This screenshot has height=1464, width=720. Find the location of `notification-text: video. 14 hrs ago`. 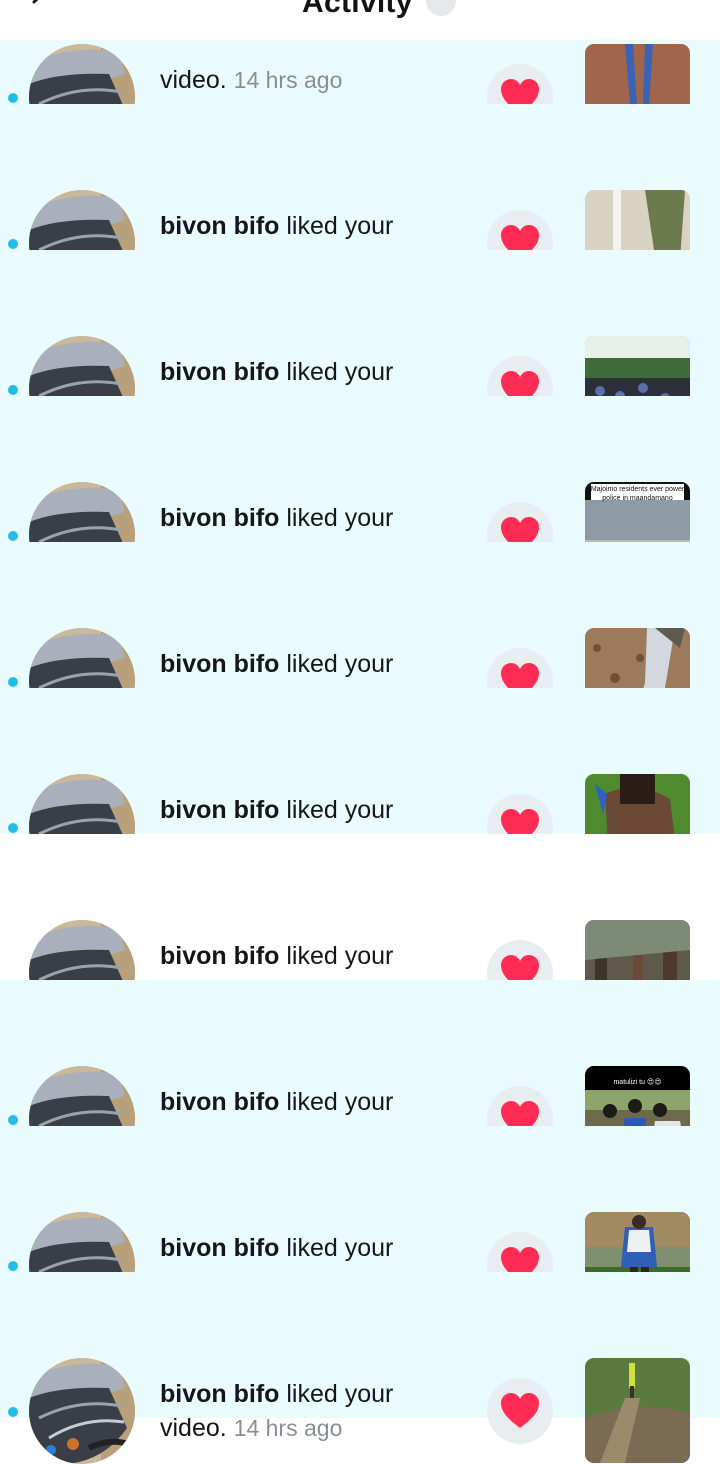

notification-text: video. 14 hrs ago is located at coordinates (315, 80).